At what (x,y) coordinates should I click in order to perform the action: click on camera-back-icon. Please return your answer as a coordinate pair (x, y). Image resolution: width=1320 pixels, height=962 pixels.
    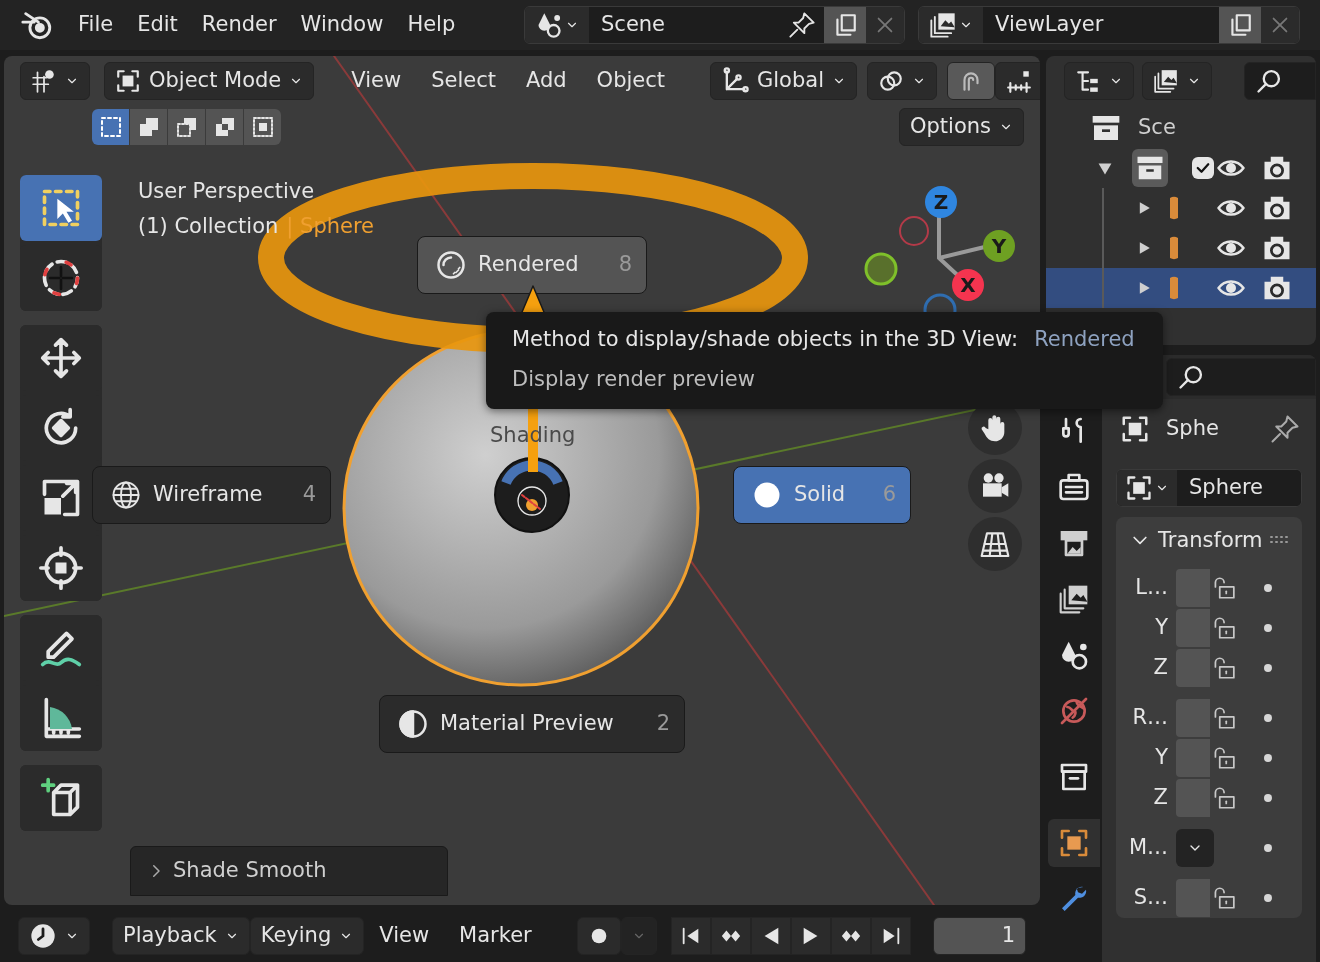
    Looking at the image, I should click on (1074, 487).